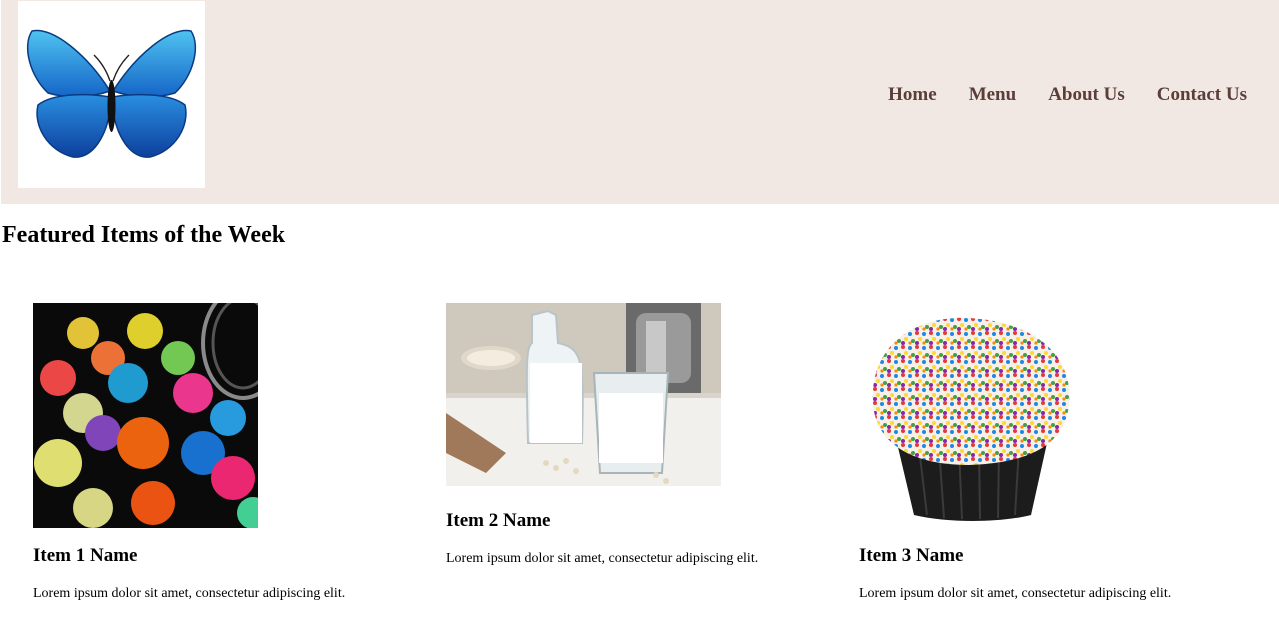 The height and width of the screenshot is (634, 1279). Describe the element at coordinates (498, 520) in the screenshot. I see `item-name: Item 2 Name` at that location.